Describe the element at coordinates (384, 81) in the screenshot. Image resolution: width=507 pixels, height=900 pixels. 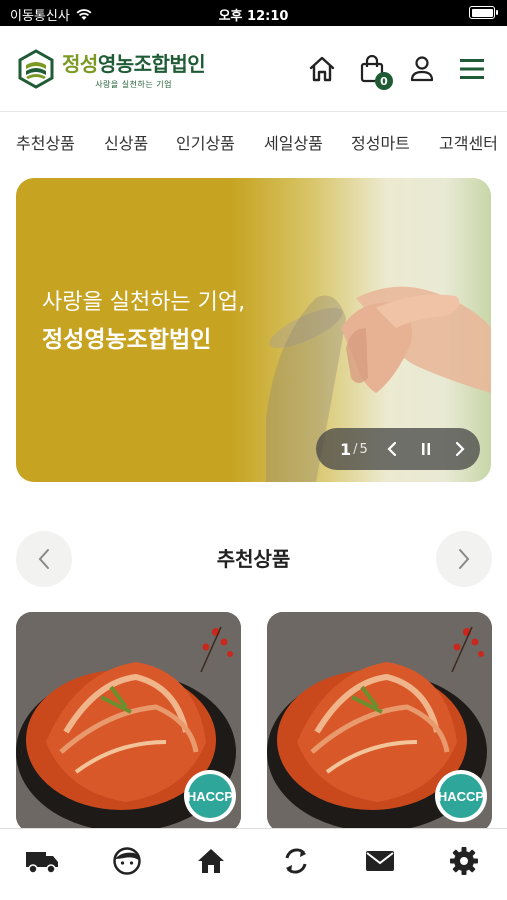
I see `cart-count-badge: 0` at that location.